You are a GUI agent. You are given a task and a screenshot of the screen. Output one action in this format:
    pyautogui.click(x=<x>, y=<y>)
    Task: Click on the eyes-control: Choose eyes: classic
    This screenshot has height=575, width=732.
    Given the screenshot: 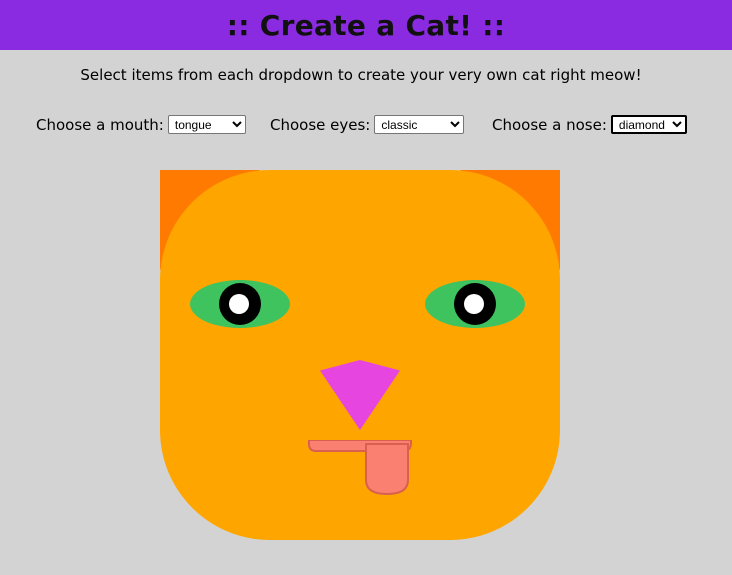 What is the action you would take?
    pyautogui.click(x=367, y=124)
    